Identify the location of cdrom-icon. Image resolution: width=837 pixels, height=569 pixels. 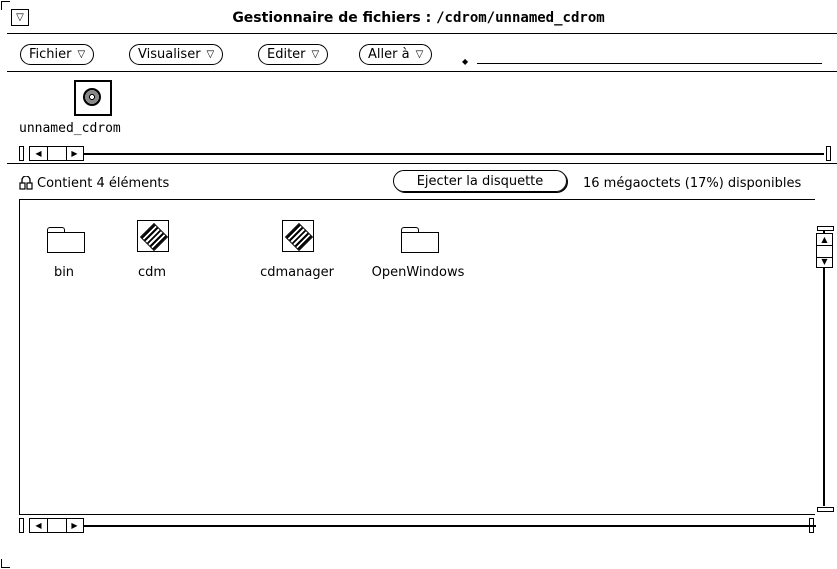
(93, 98).